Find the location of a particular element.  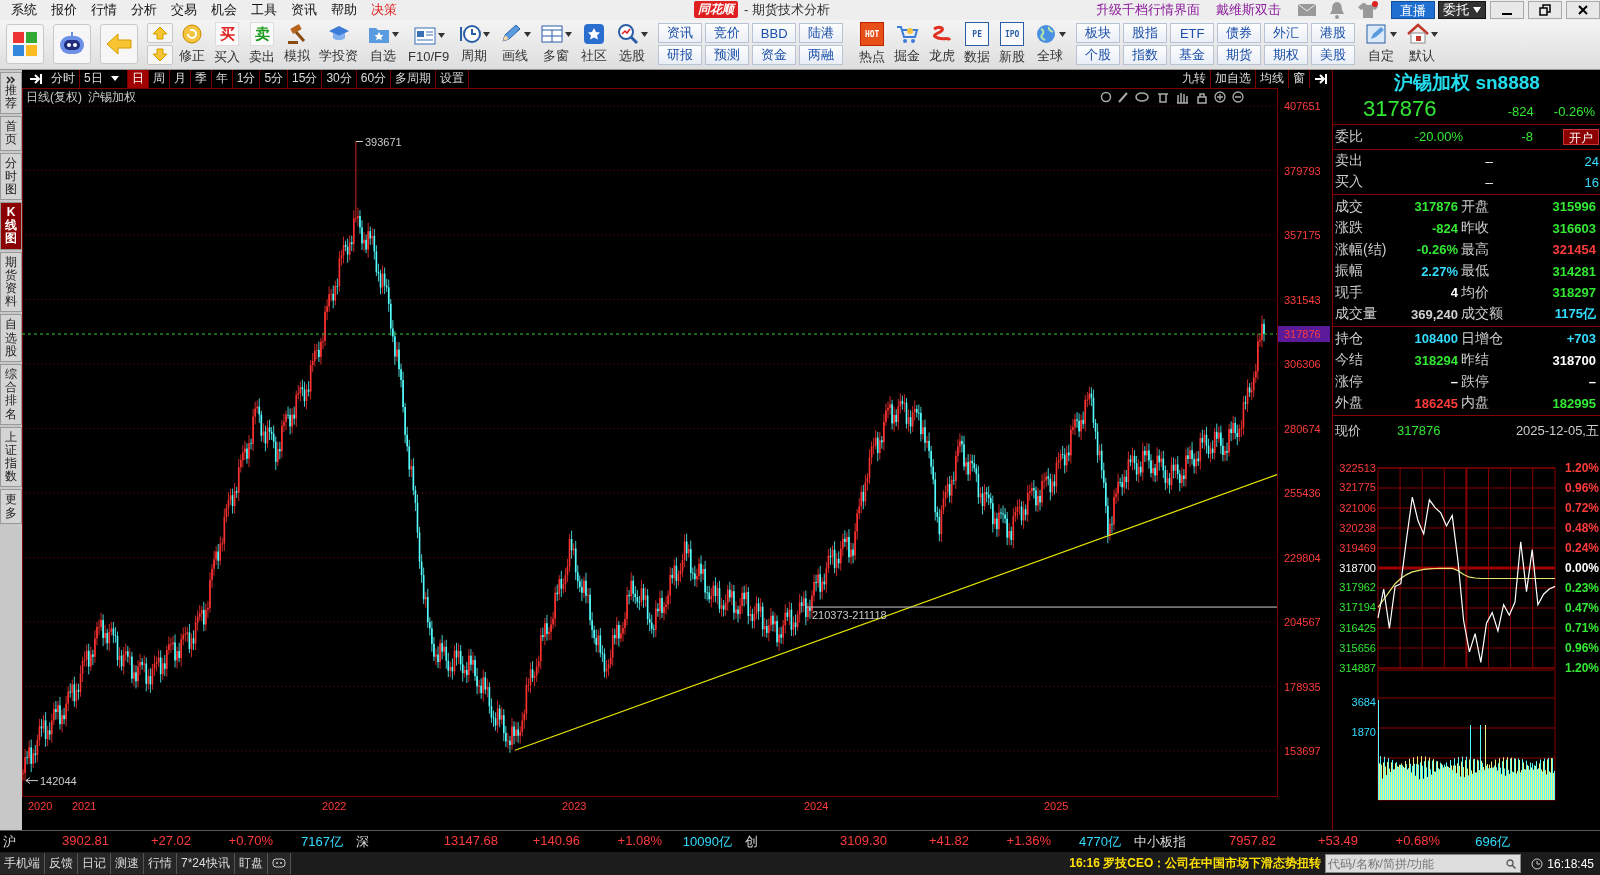

toolbar-button: 卖 卖出 is located at coordinates (262, 44).